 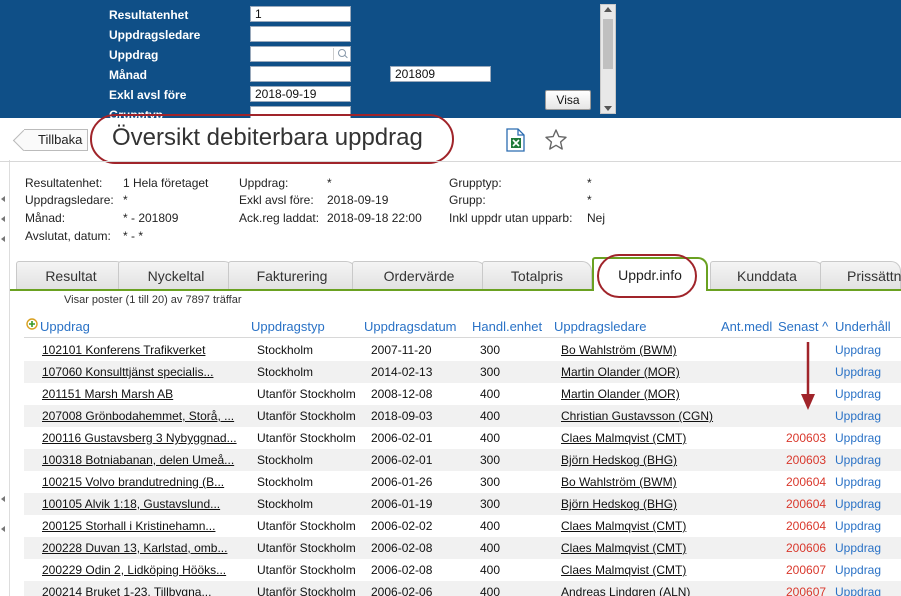 What do you see at coordinates (65, 326) in the screenshot?
I see `col-header-uppdrag: Uppdrag` at bounding box center [65, 326].